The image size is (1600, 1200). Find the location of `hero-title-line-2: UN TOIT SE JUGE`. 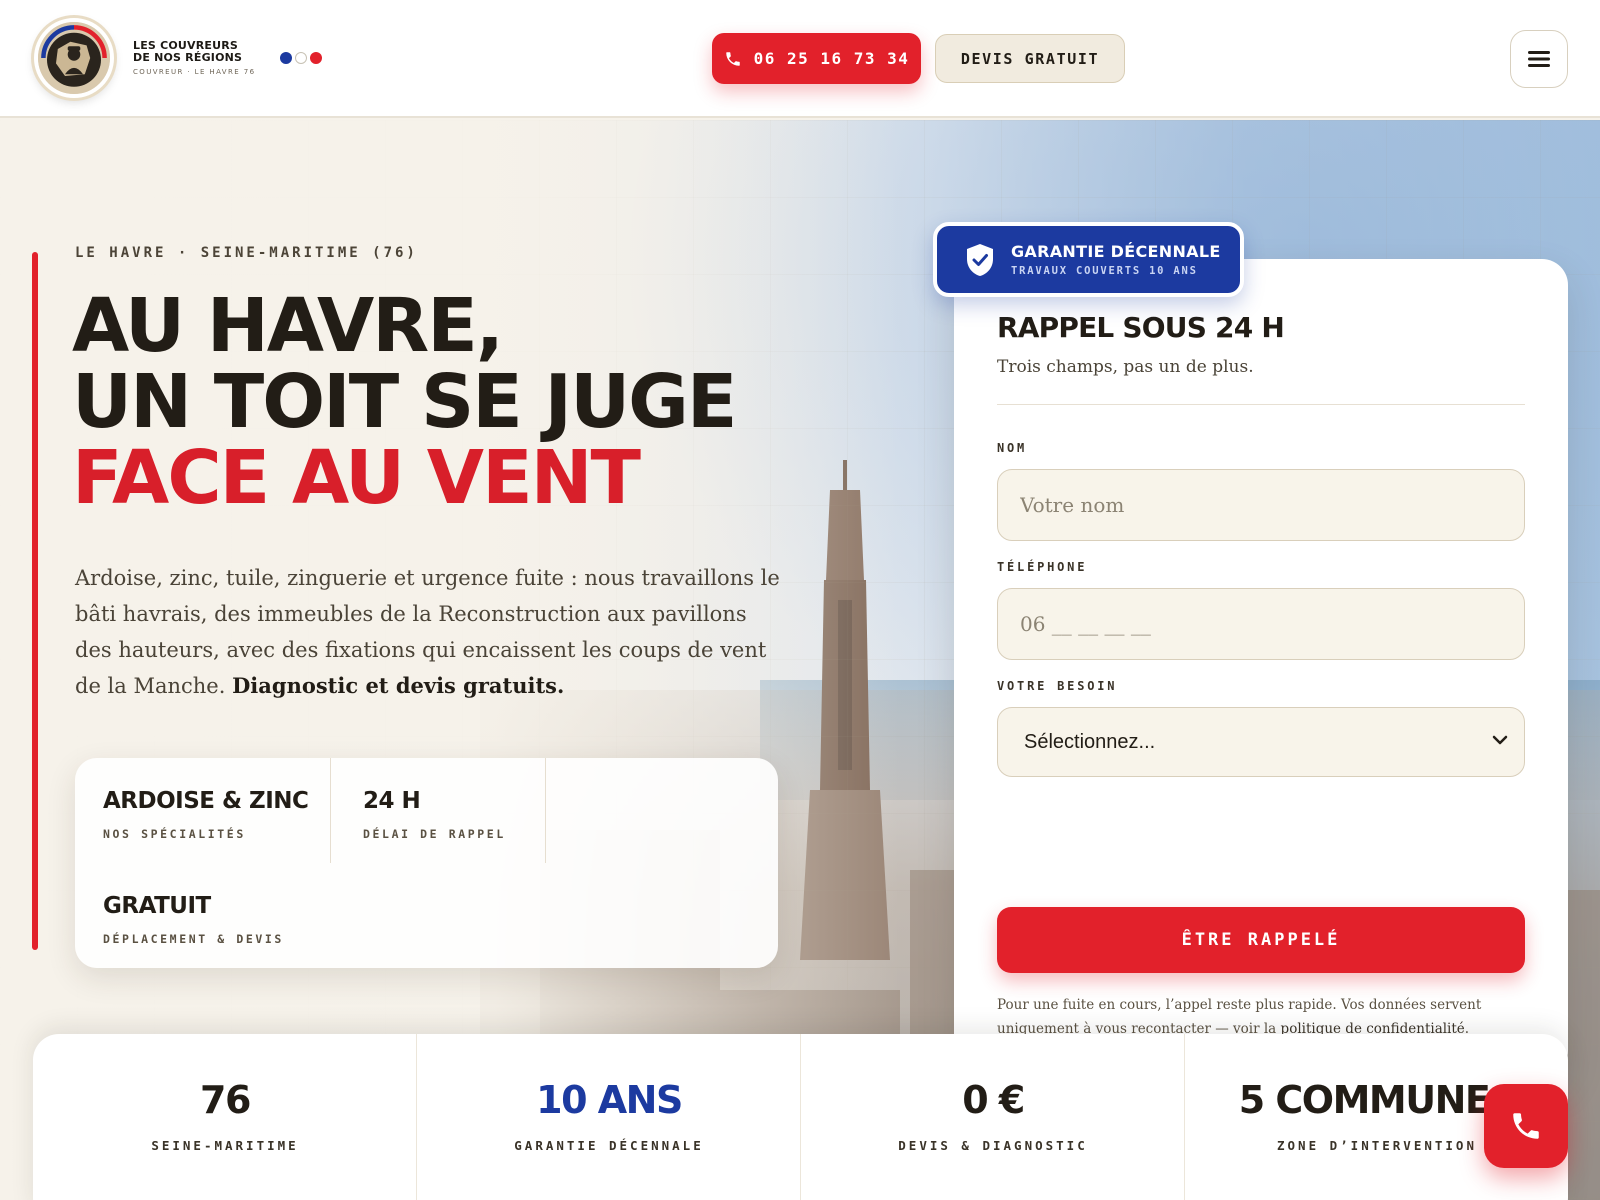

hero-title-line-2: UN TOIT SE JUGE is located at coordinates (404, 402).